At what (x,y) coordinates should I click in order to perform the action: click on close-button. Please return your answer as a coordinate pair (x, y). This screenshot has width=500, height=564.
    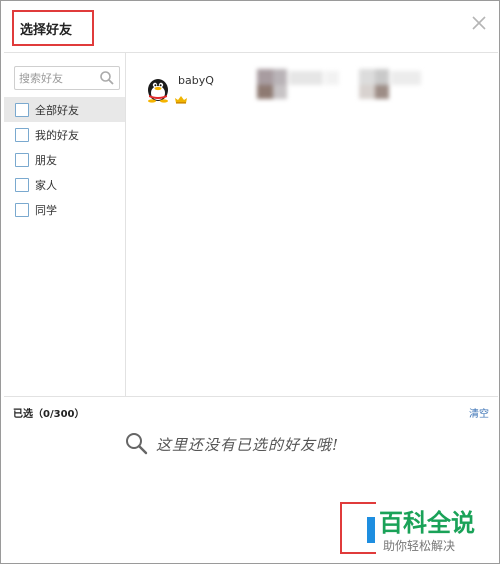
    Looking at the image, I should click on (479, 23).